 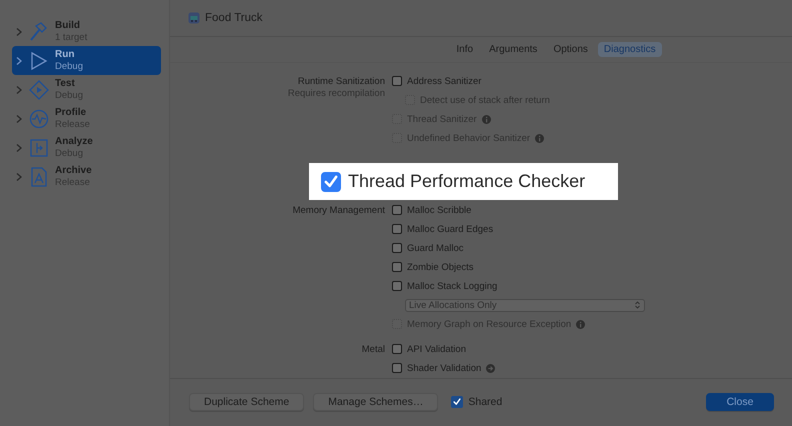 I want to click on tab: Options, so click(x=570, y=50).